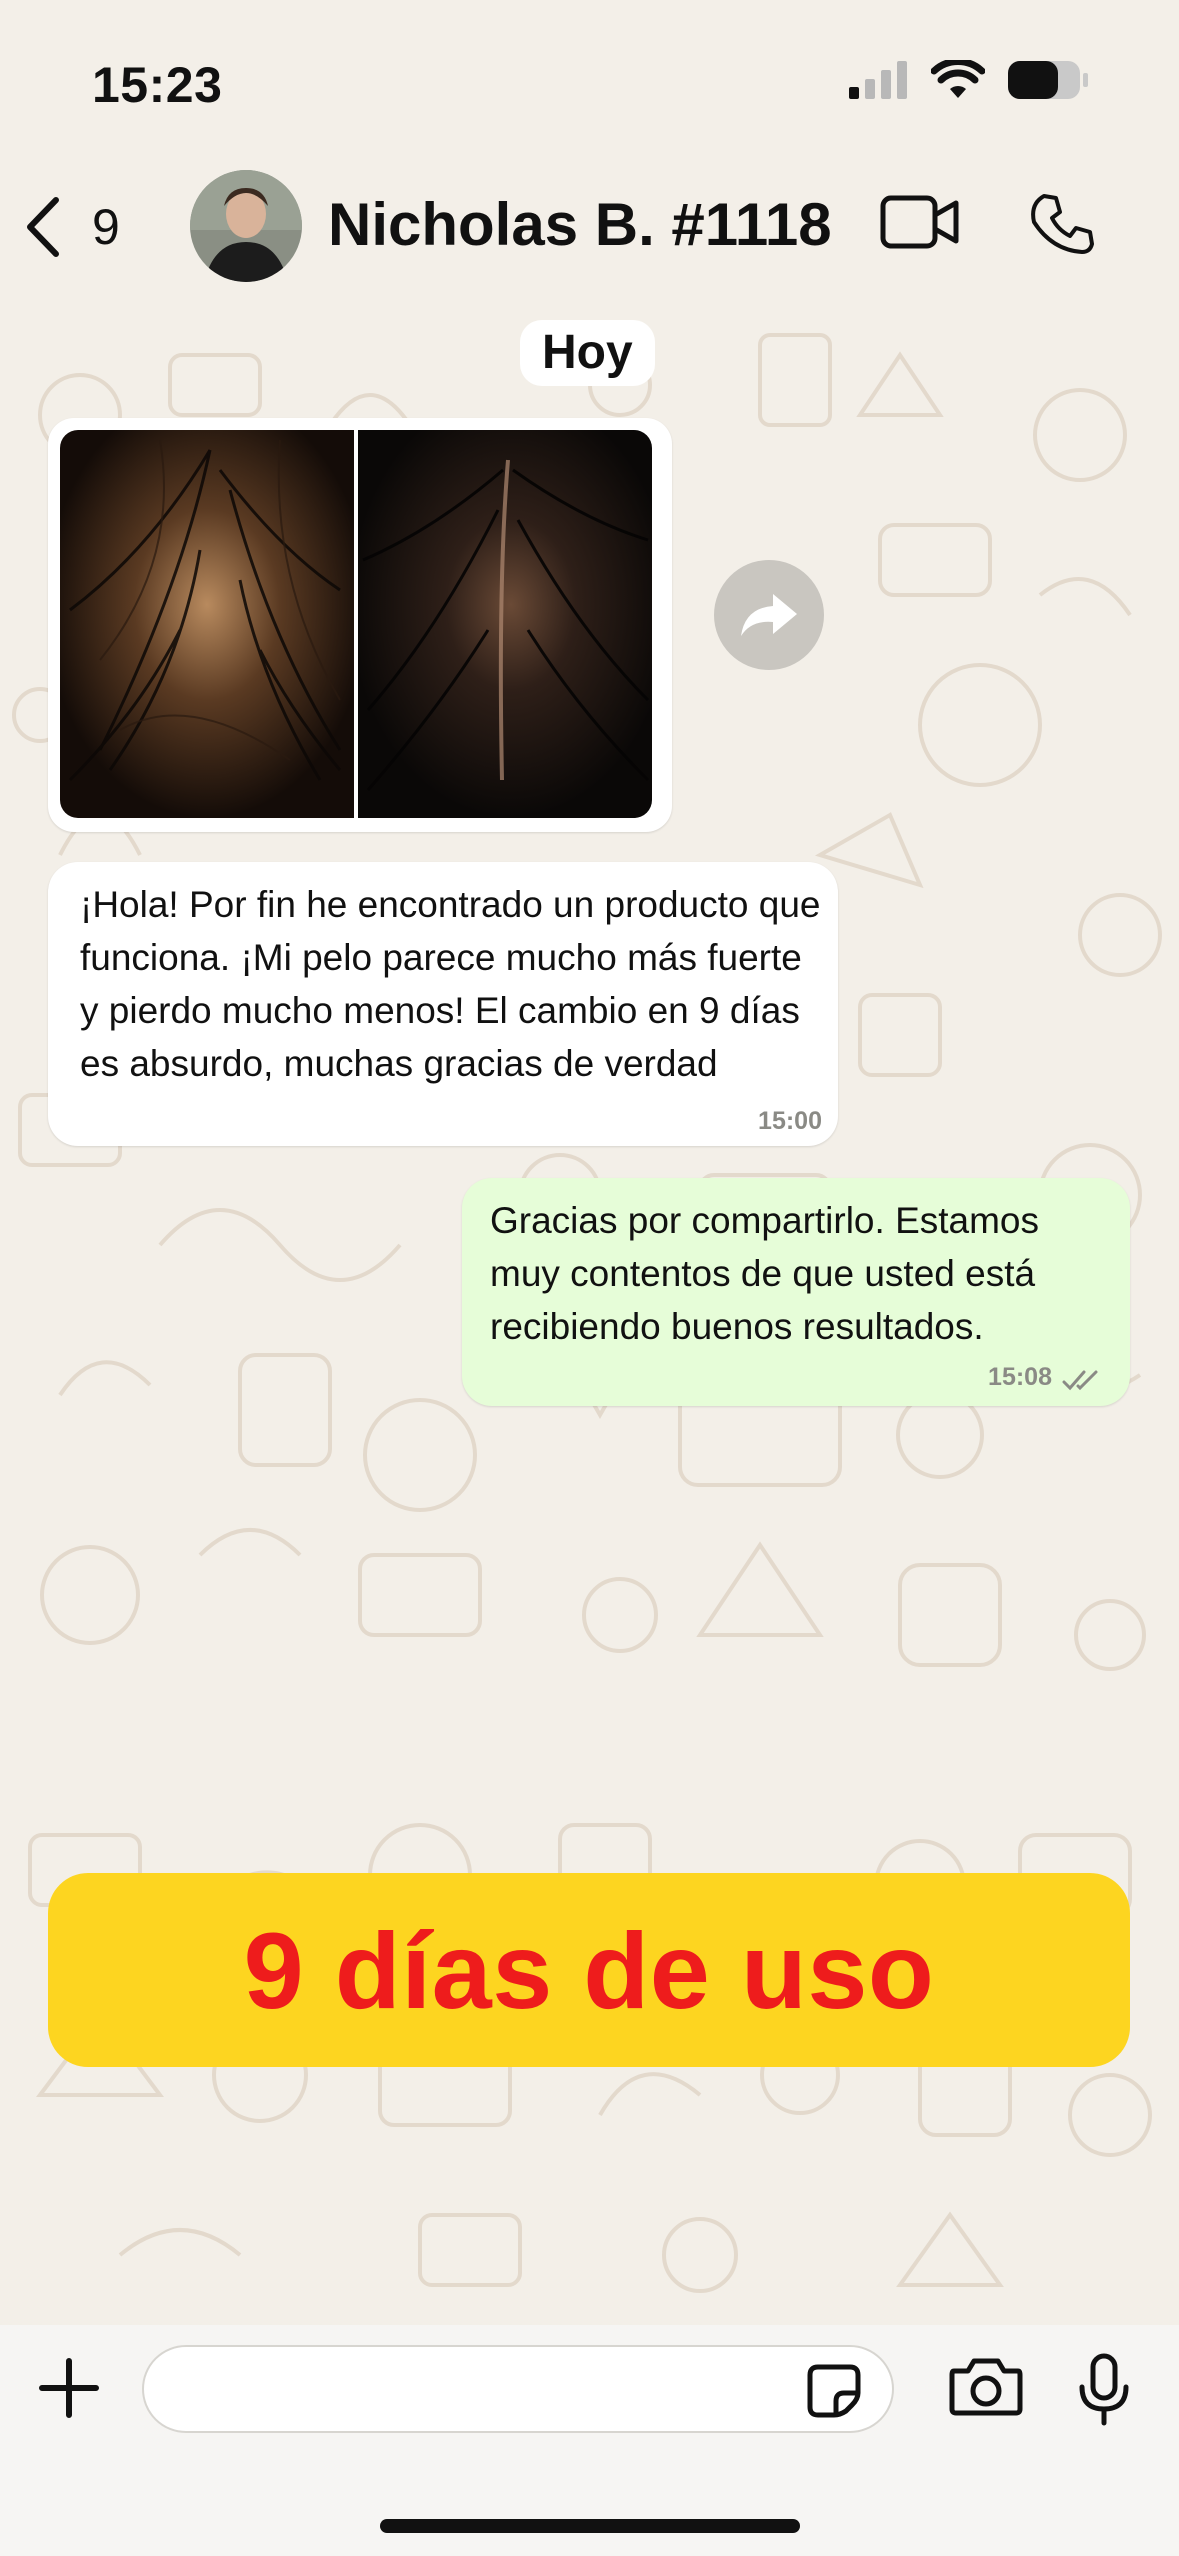  I want to click on battery-icon, so click(1048, 80).